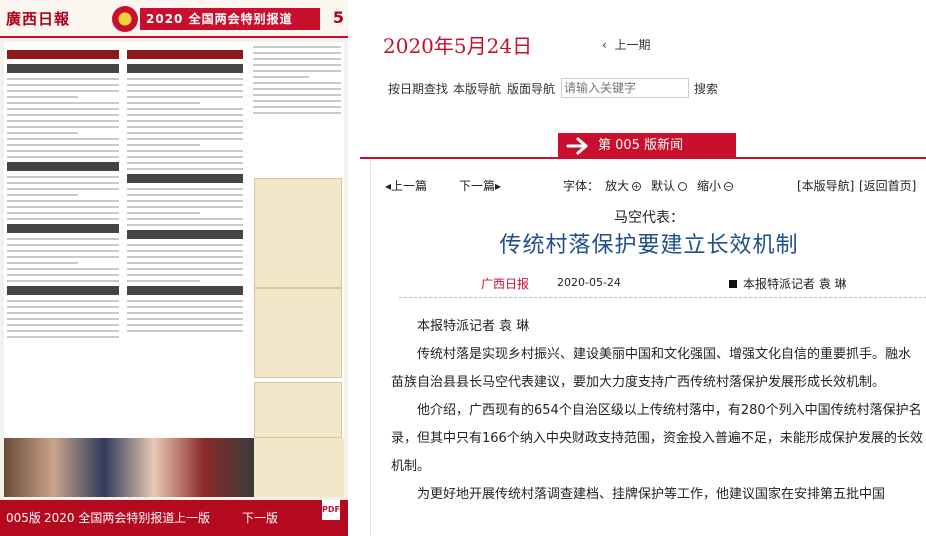 The height and width of the screenshot is (536, 926). What do you see at coordinates (498, 186) in the screenshot?
I see `triangle-right-icon: ▸` at bounding box center [498, 186].